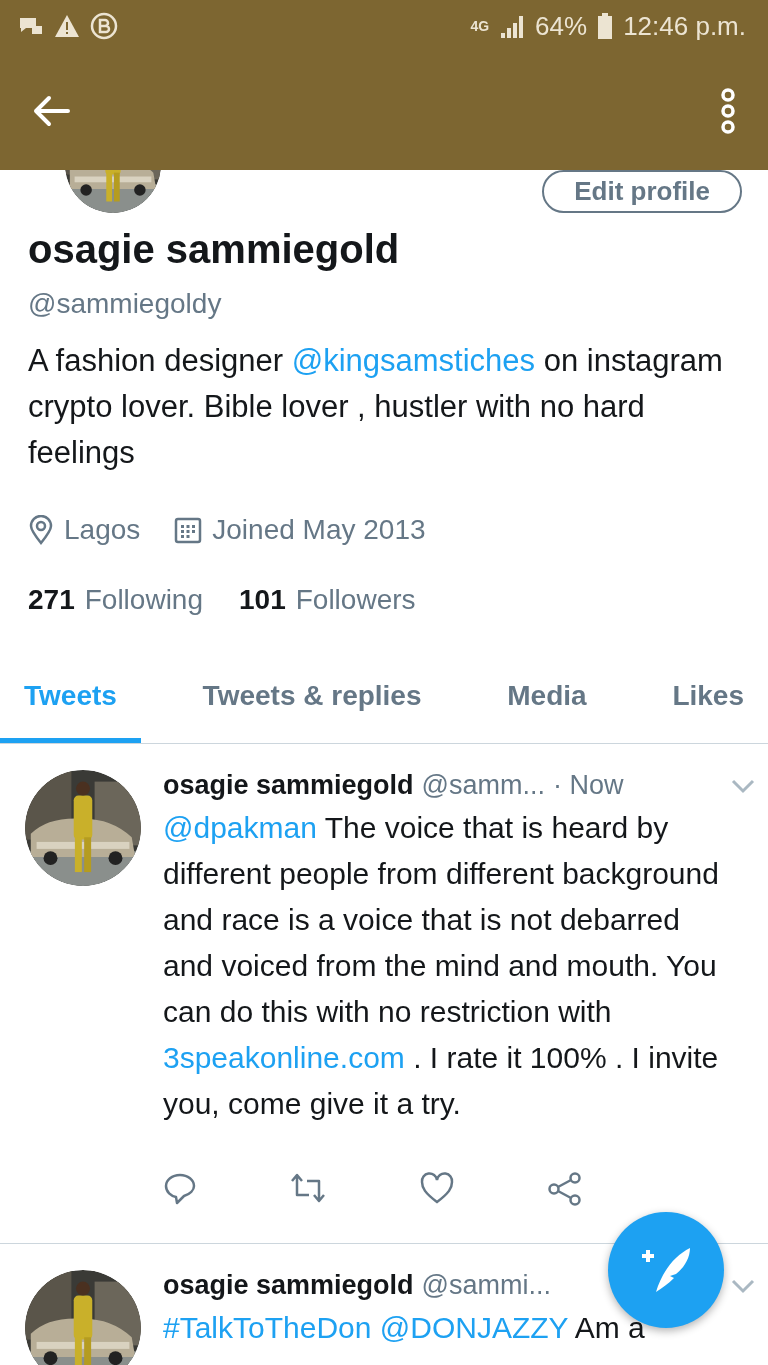 The height and width of the screenshot is (1365, 768). What do you see at coordinates (41, 530) in the screenshot?
I see `location-pin-icon` at bounding box center [41, 530].